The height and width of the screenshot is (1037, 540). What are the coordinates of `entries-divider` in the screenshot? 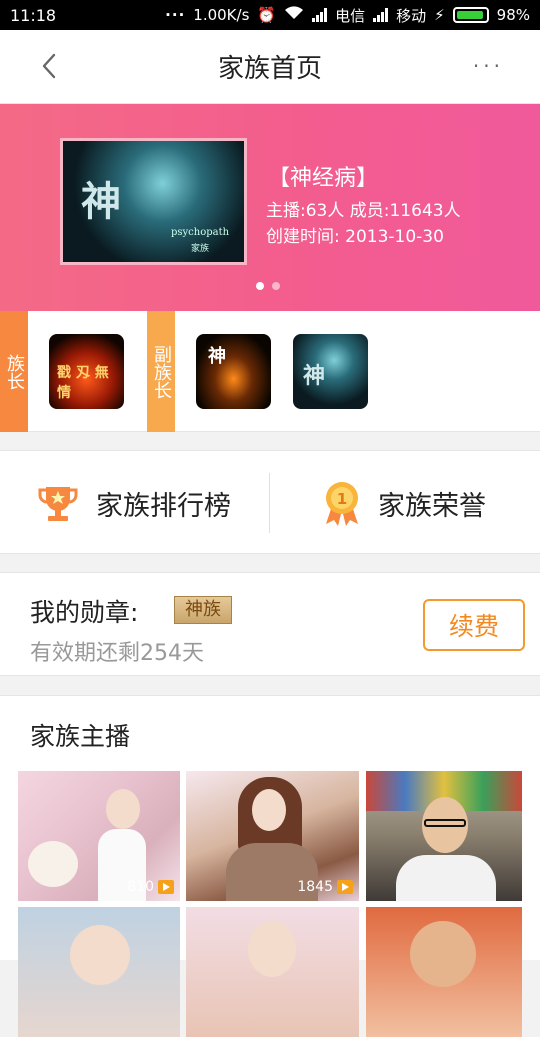 It's located at (269, 503).